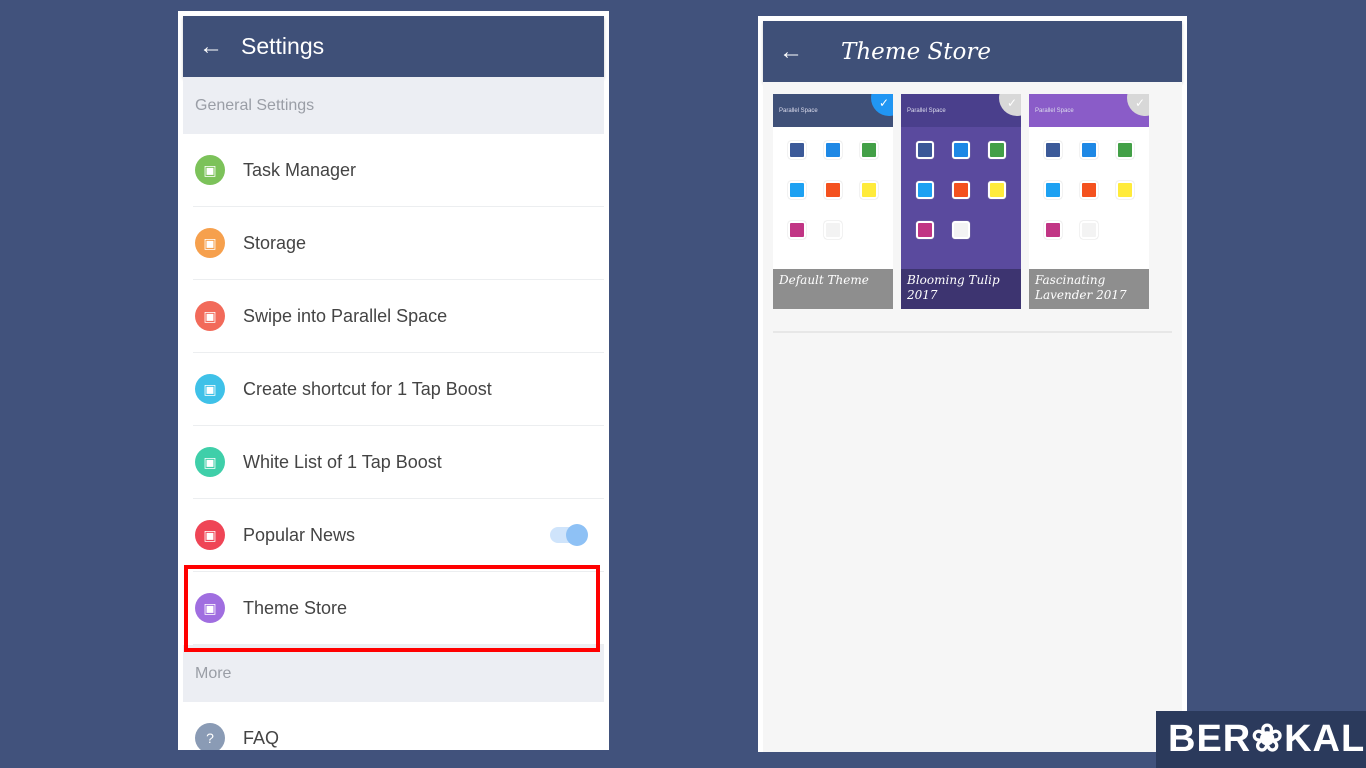 The image size is (1366, 768). I want to click on settings-item-create-shortcut-for-1-tap-boost: ▣ Create shortcut for 1 Tap Boost, so click(398, 389).